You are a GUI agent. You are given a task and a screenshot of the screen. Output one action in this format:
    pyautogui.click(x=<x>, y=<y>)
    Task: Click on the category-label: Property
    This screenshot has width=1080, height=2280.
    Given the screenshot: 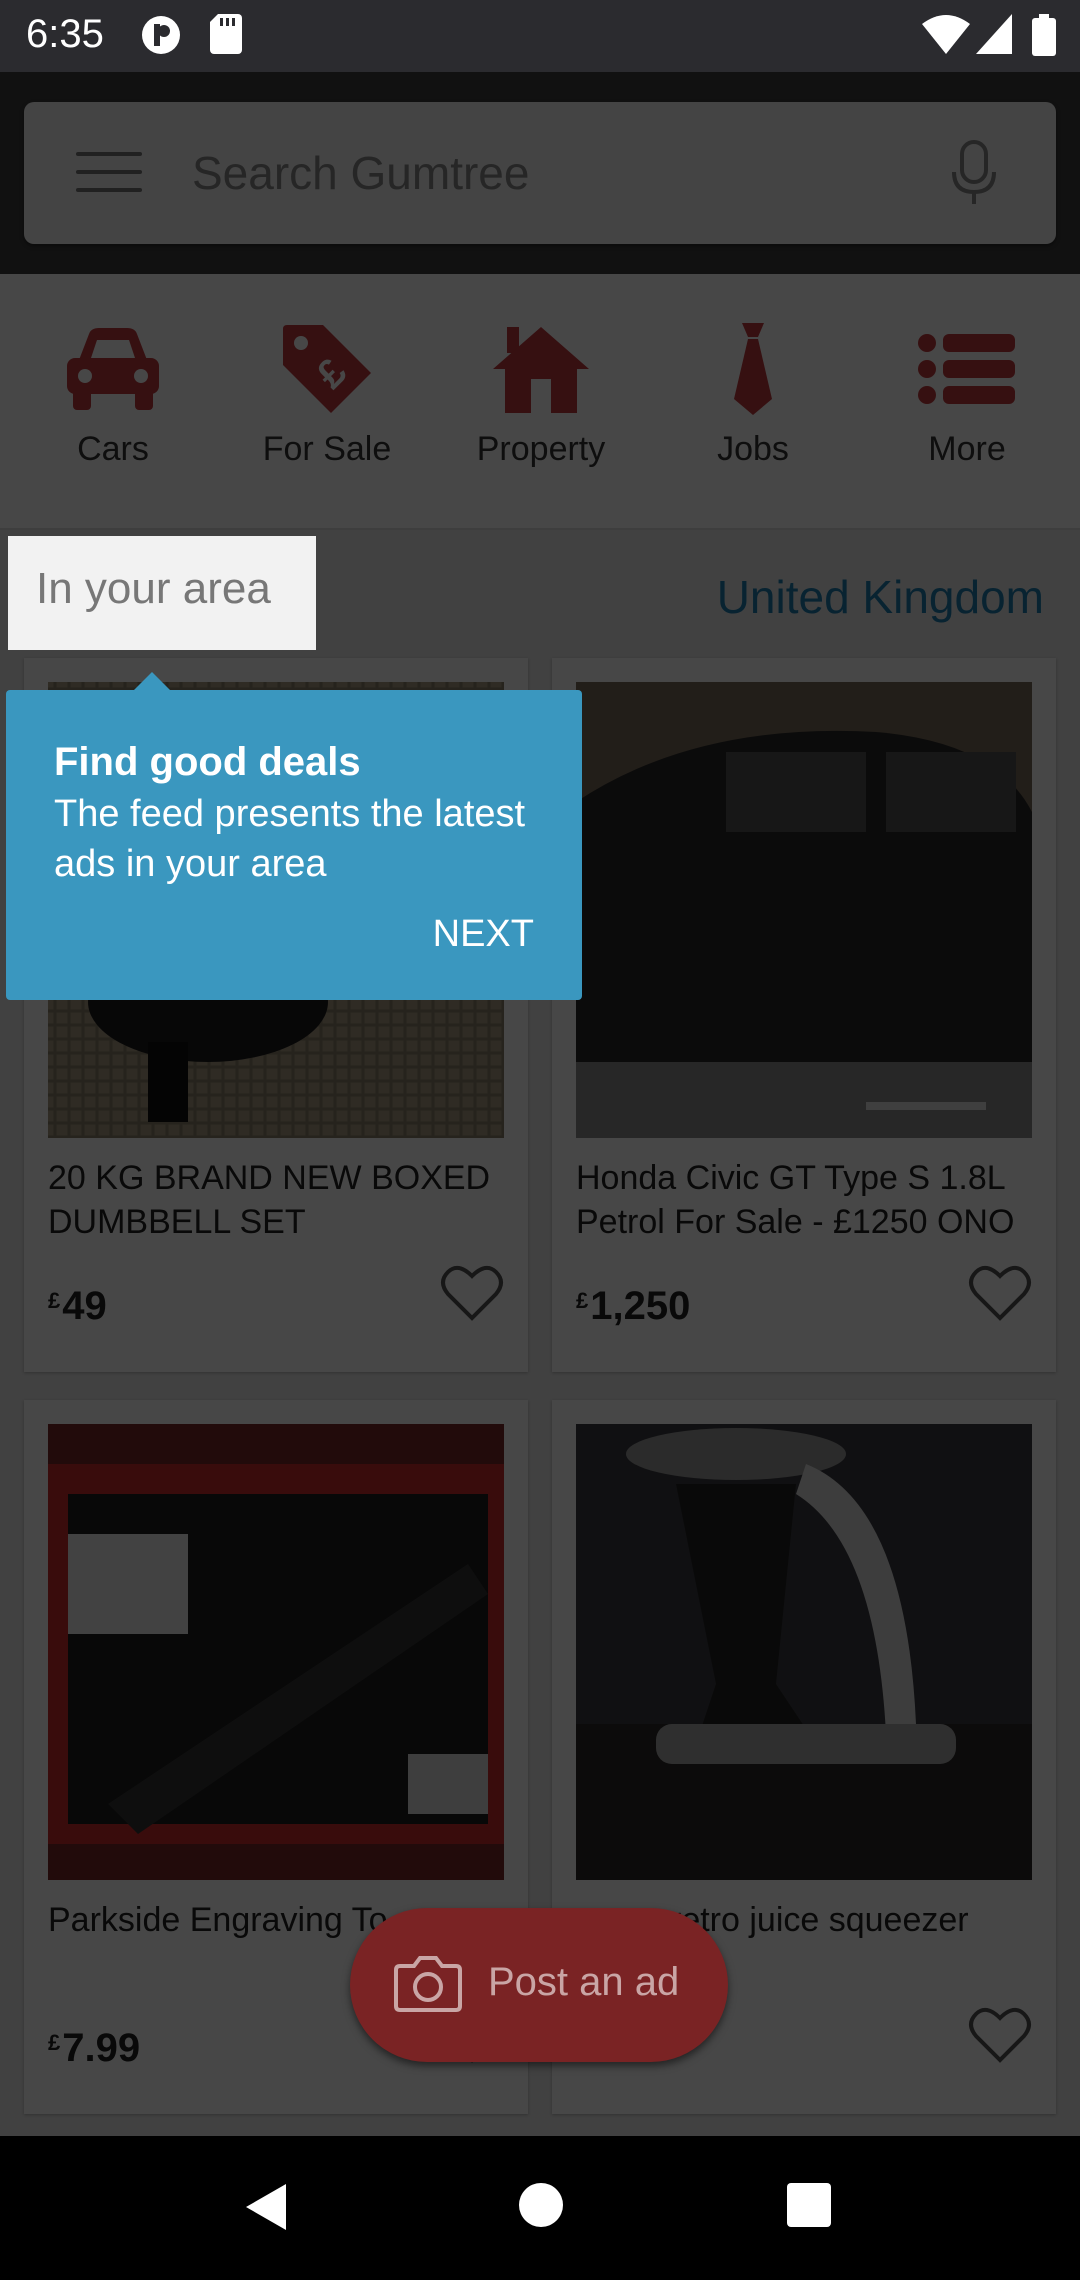 What is the action you would take?
    pyautogui.click(x=541, y=449)
    